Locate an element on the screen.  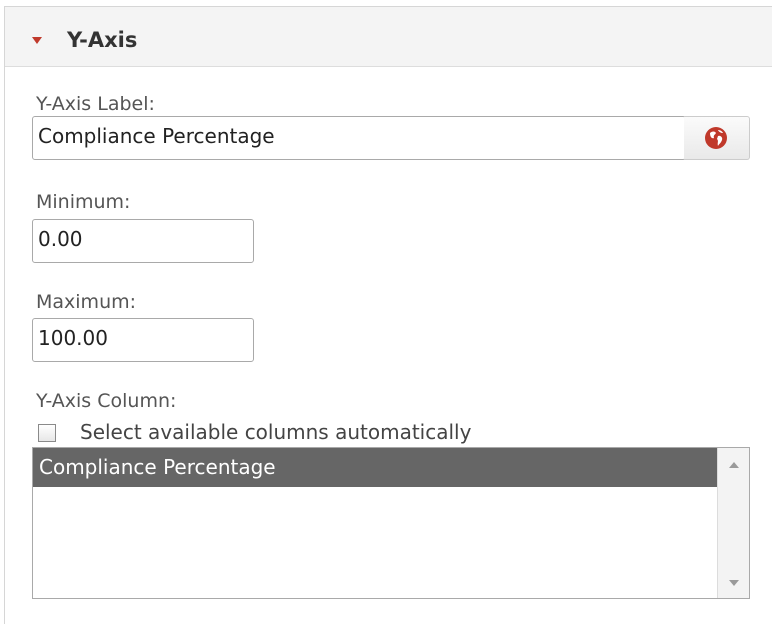
scroll-down-icon is located at coordinates (734, 583).